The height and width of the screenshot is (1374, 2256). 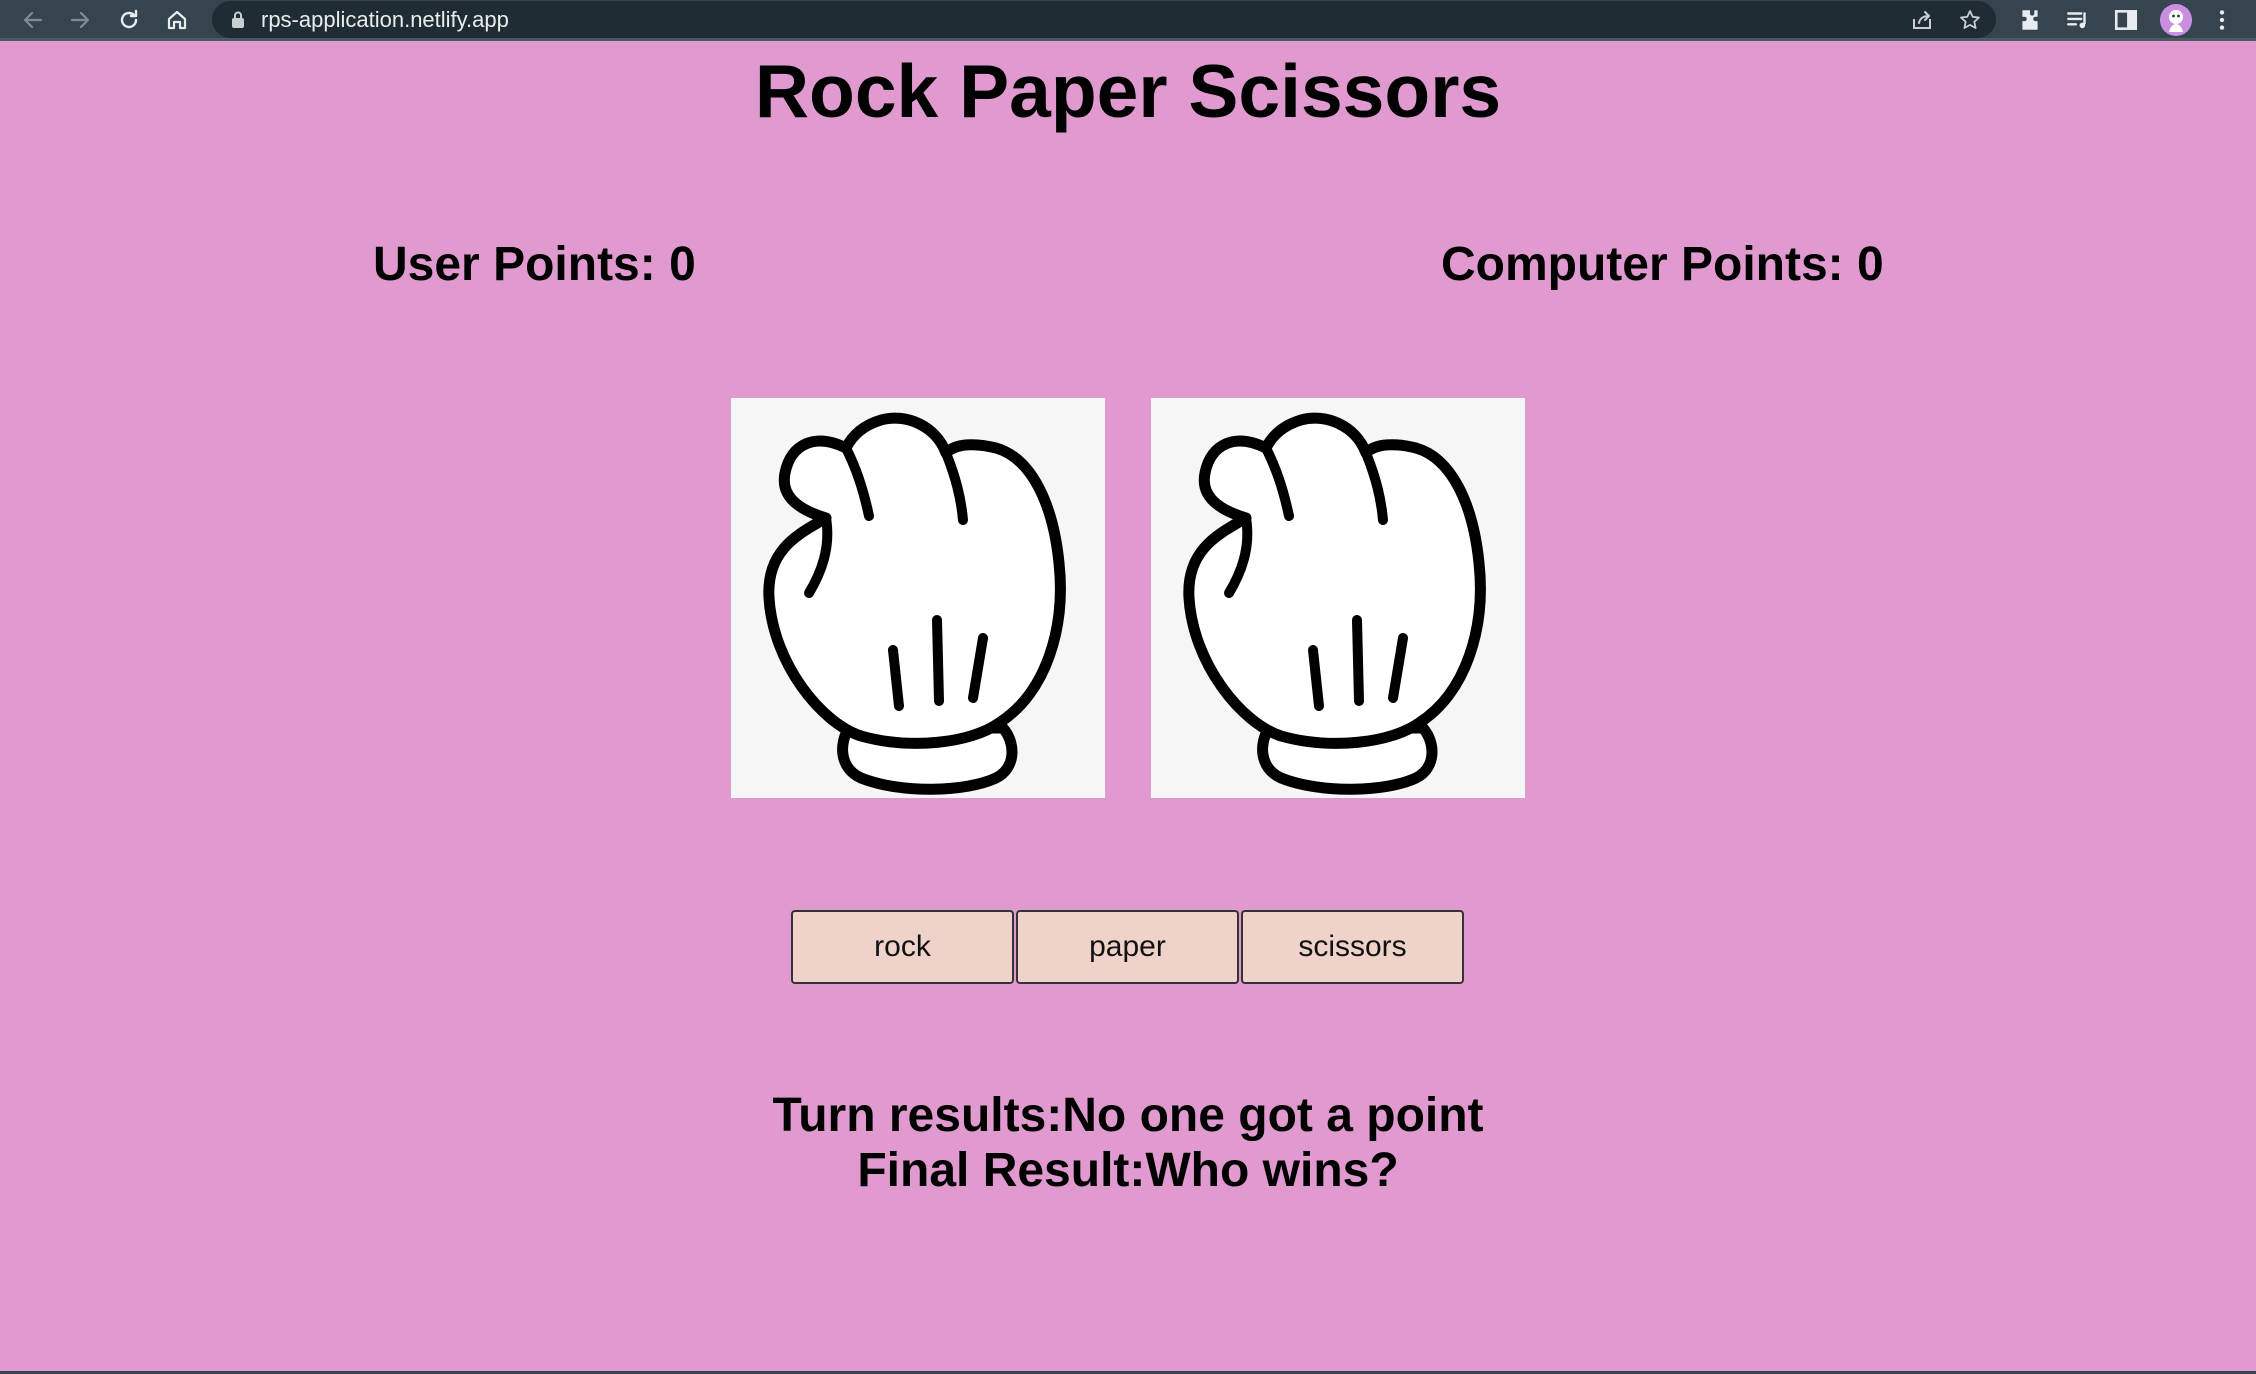 I want to click on turn-results: Turn results:No one got a point, so click(x=1128, y=1115).